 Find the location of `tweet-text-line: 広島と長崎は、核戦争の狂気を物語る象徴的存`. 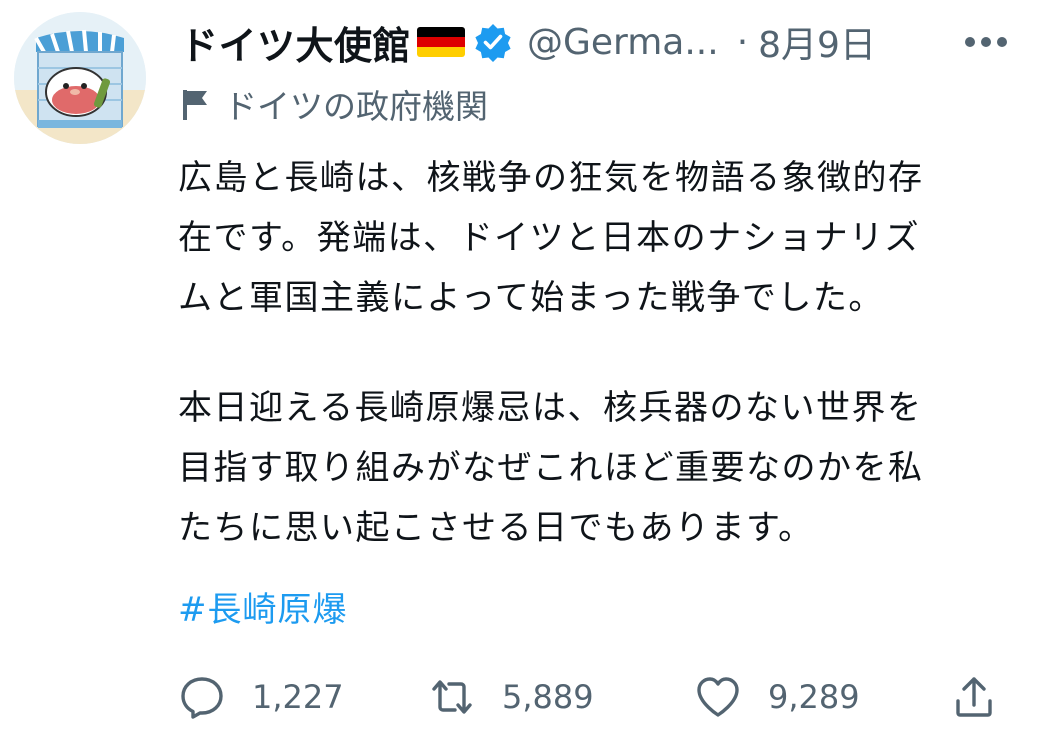

tweet-text-line: 広島と長崎は、核戦争の狂気を物語る象徴的存 is located at coordinates (551, 178).